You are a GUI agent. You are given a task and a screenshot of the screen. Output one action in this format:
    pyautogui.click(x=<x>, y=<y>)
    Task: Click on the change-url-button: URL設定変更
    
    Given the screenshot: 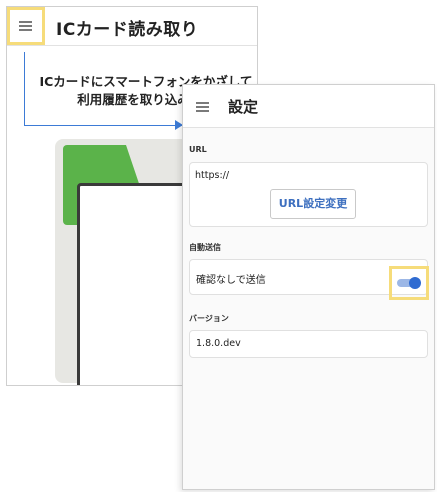 What is the action you would take?
    pyautogui.click(x=313, y=204)
    